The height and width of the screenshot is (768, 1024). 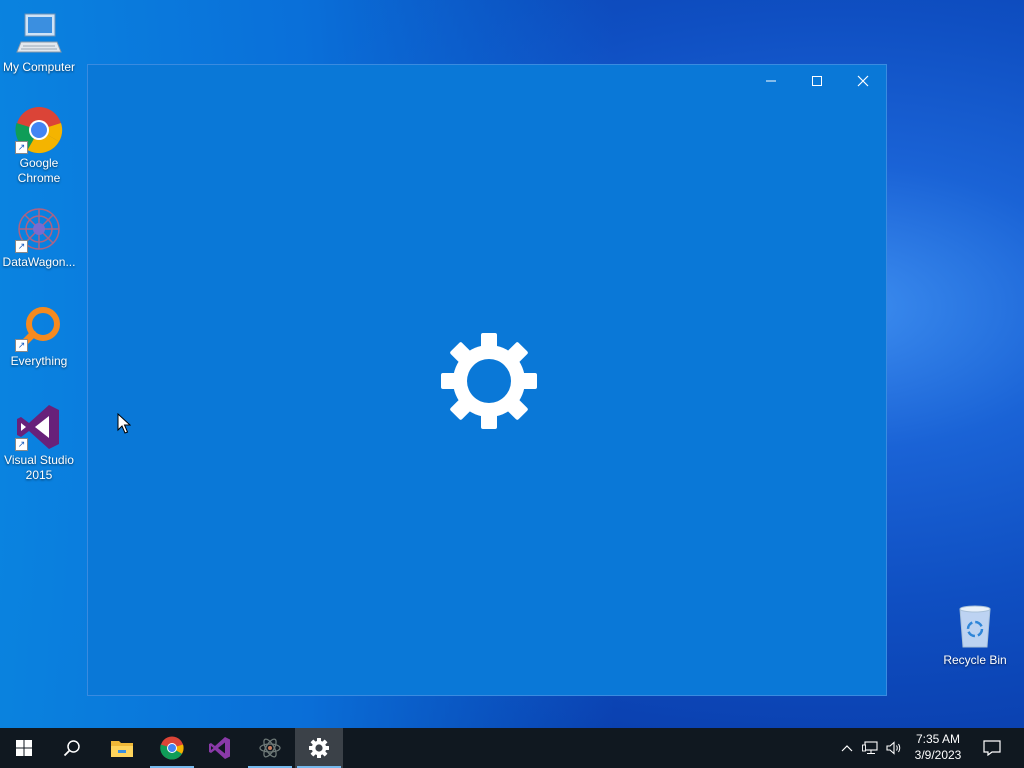 What do you see at coordinates (39, 67) in the screenshot?
I see `desktop-icon-label: My Computer` at bounding box center [39, 67].